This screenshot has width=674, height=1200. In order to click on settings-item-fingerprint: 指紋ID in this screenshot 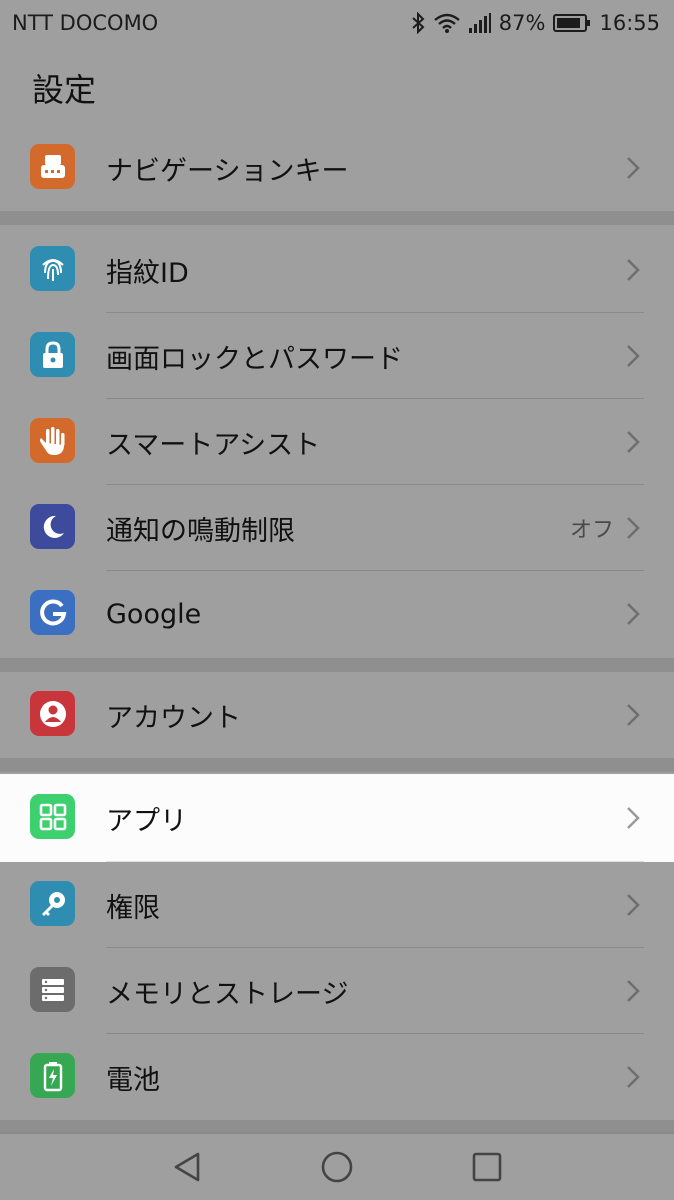, I will do `click(337, 270)`.